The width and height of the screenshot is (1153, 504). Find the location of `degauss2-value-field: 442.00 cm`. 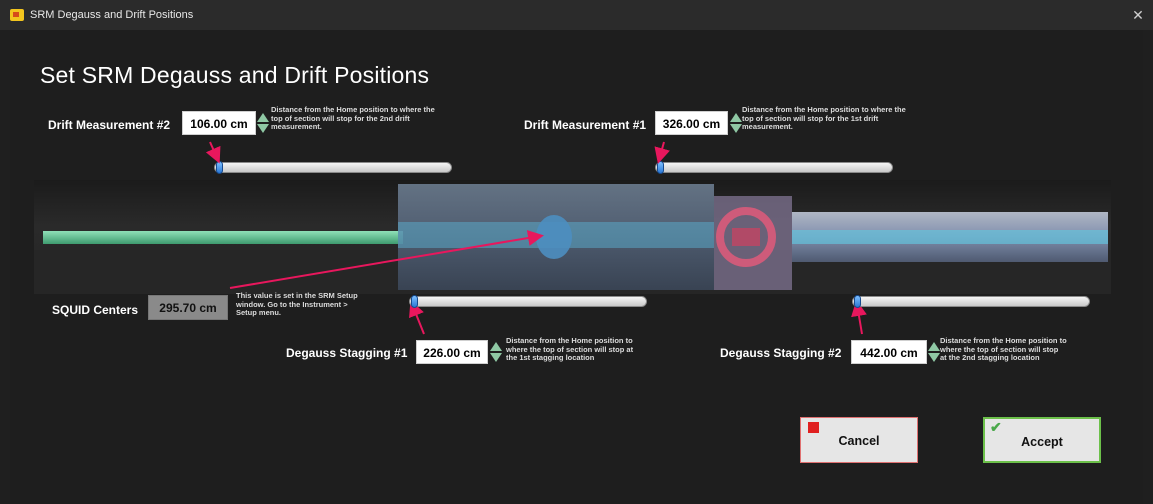

degauss2-value-field: 442.00 cm is located at coordinates (889, 352).